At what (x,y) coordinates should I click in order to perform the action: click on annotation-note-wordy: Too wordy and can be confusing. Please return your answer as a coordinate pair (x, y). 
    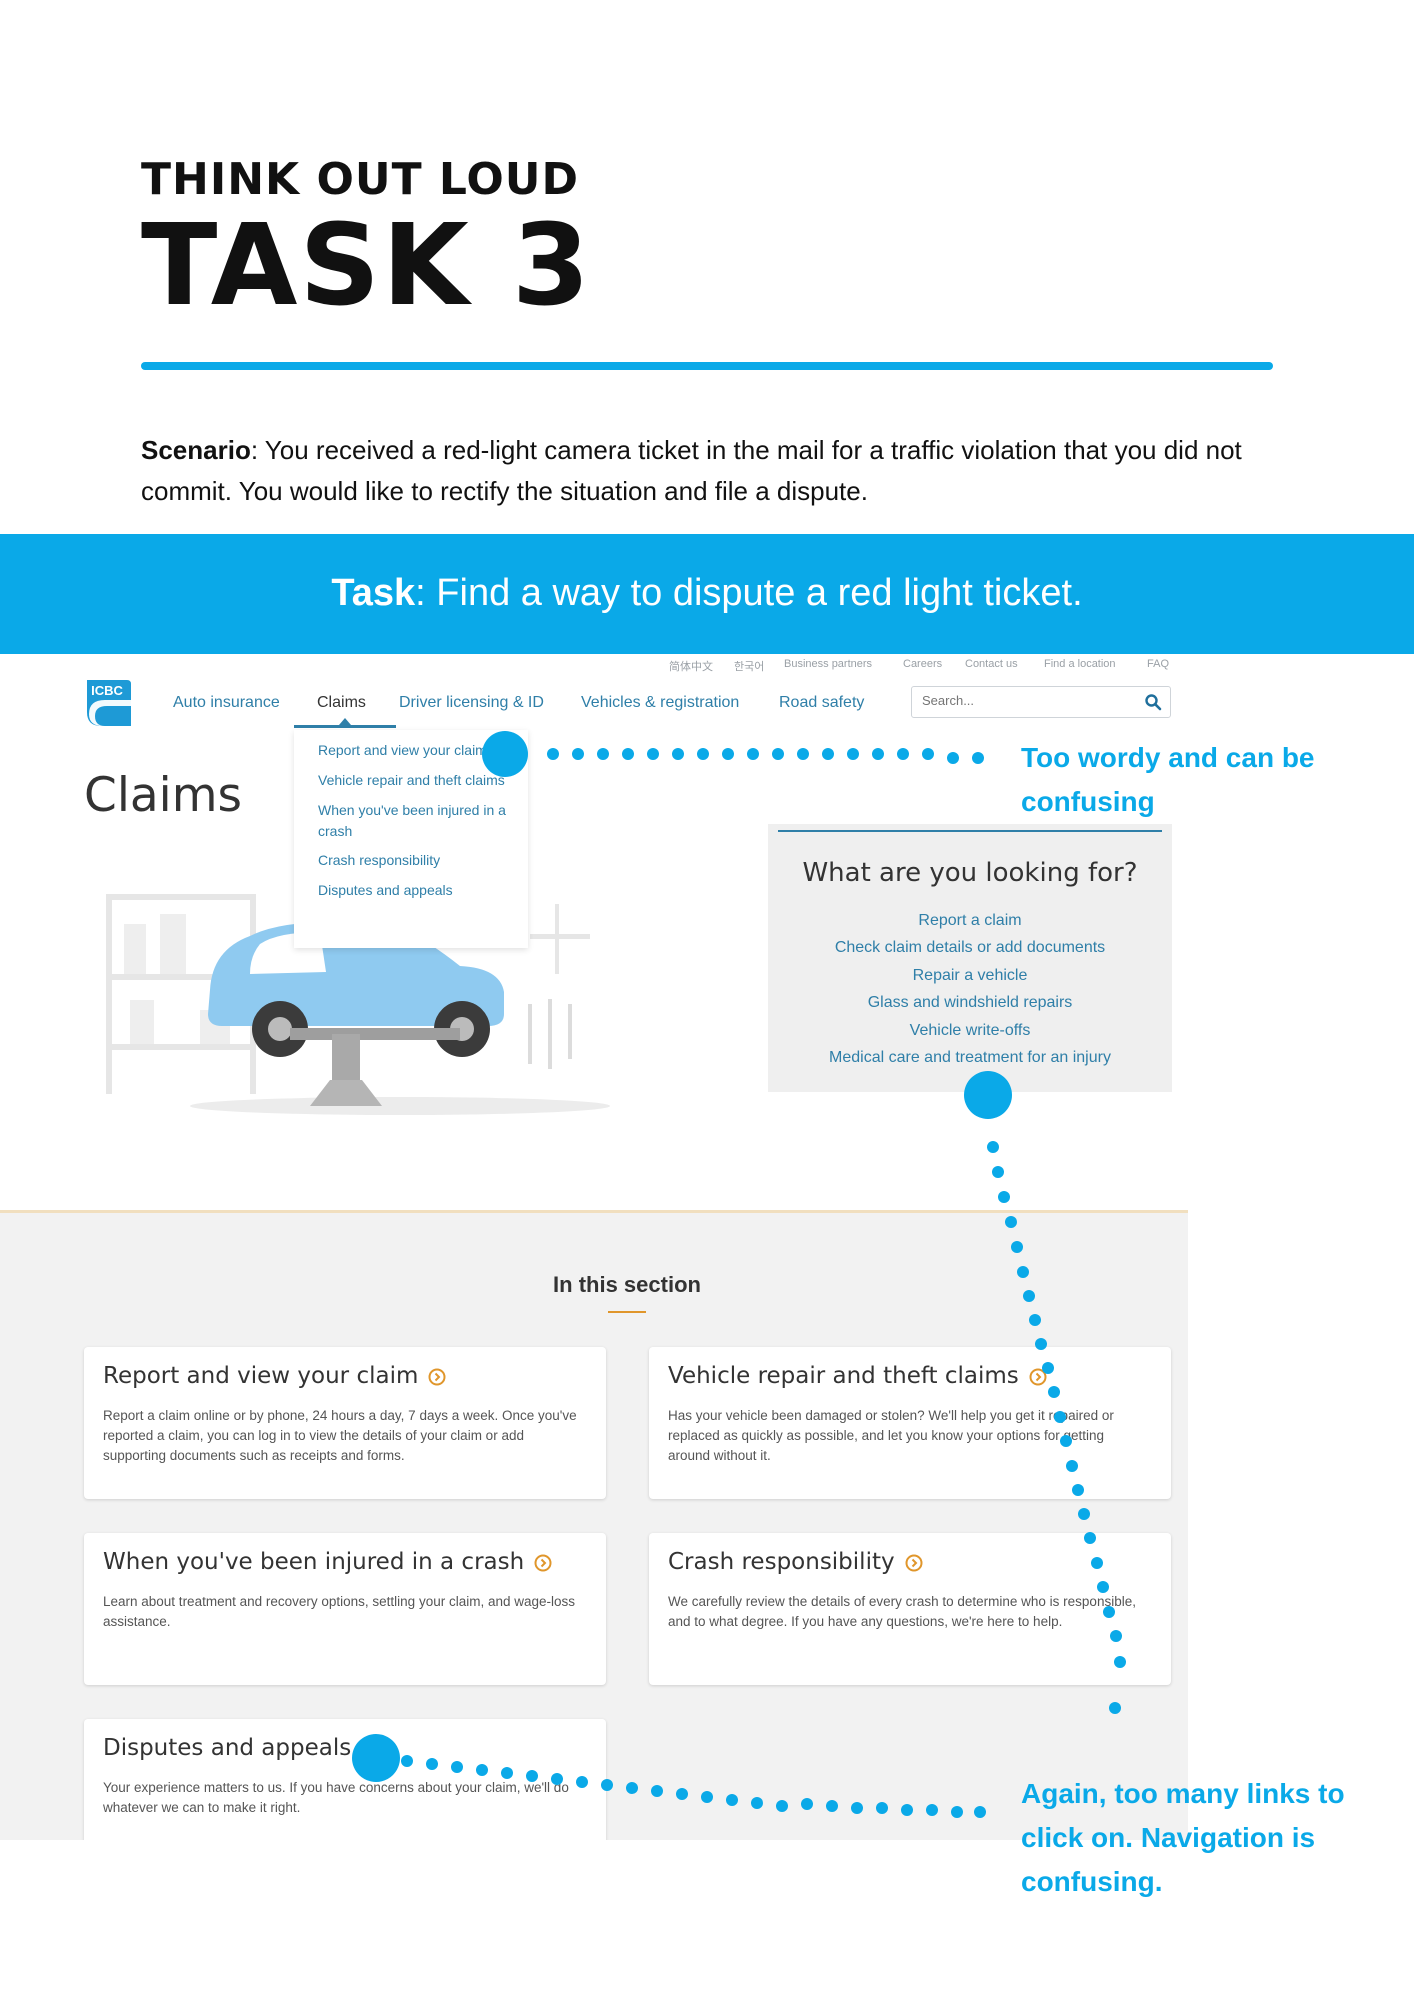
    Looking at the image, I should click on (1168, 779).